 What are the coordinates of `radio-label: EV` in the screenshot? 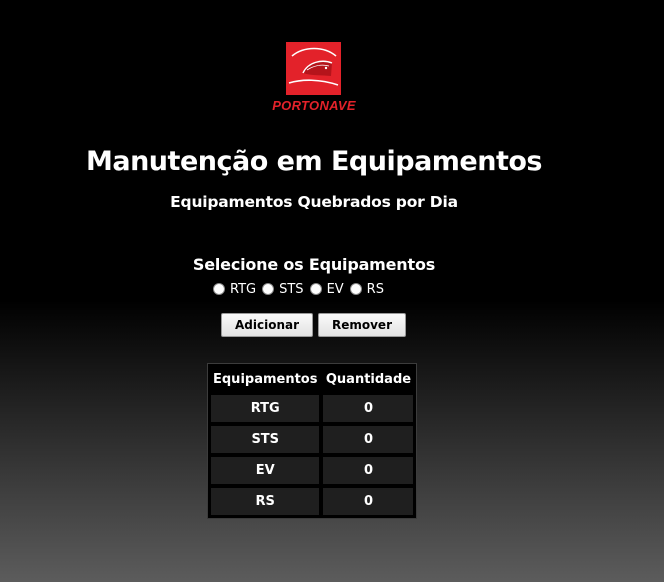 It's located at (335, 289).